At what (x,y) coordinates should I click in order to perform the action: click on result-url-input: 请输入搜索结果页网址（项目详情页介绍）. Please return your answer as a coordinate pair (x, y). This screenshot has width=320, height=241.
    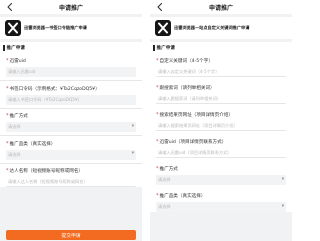
    Looking at the image, I should click on (221, 126).